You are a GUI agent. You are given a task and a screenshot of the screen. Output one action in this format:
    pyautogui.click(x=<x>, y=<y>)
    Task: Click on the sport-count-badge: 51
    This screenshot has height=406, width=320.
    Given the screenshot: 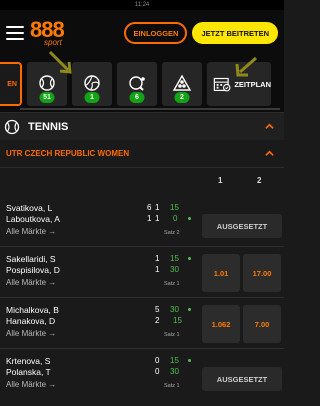 What is the action you would take?
    pyautogui.click(x=47, y=97)
    